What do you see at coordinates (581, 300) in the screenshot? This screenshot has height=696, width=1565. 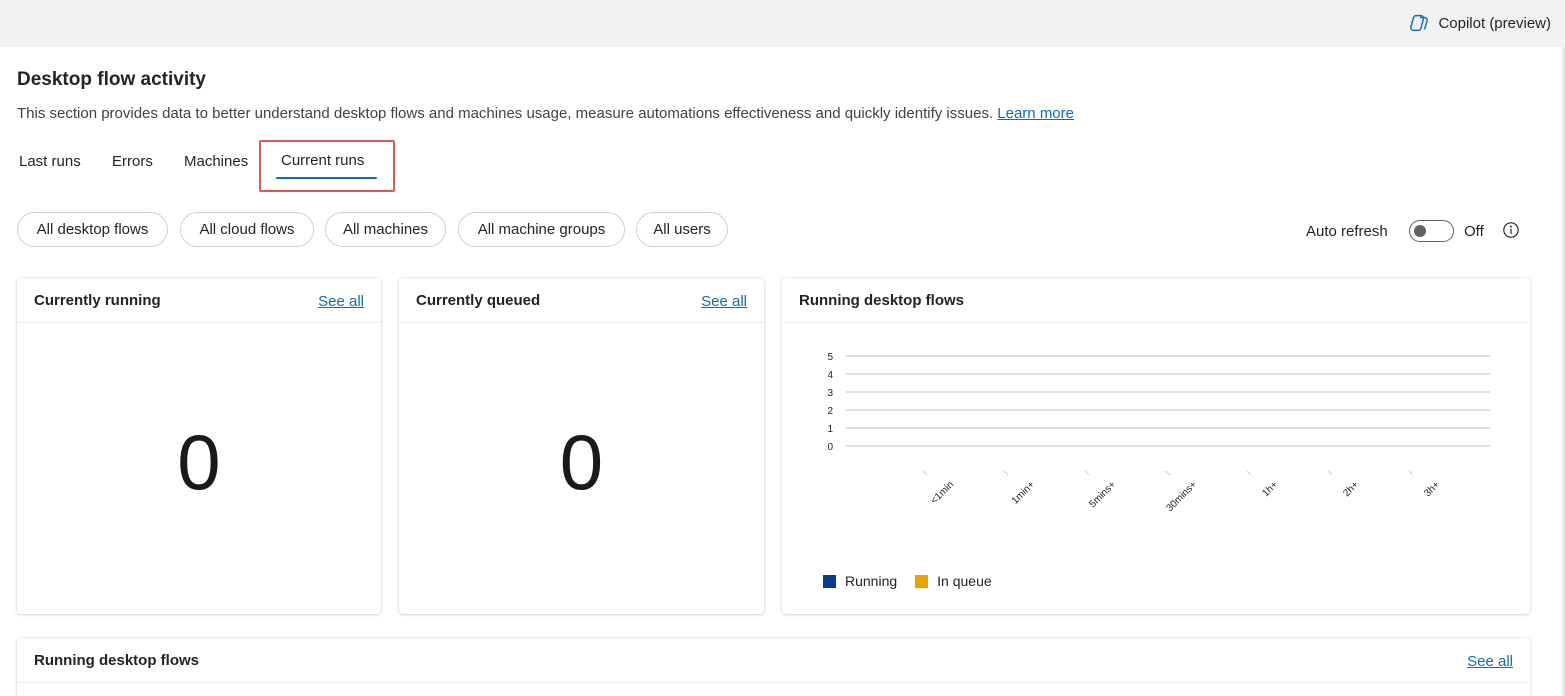 I see `card-header: Currently queued See all` at bounding box center [581, 300].